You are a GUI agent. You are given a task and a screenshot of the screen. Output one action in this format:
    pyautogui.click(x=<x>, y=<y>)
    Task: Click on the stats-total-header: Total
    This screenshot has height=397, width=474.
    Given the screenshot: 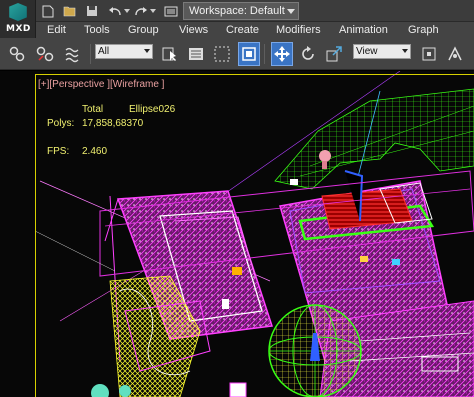 What is the action you would take?
    pyautogui.click(x=93, y=109)
    